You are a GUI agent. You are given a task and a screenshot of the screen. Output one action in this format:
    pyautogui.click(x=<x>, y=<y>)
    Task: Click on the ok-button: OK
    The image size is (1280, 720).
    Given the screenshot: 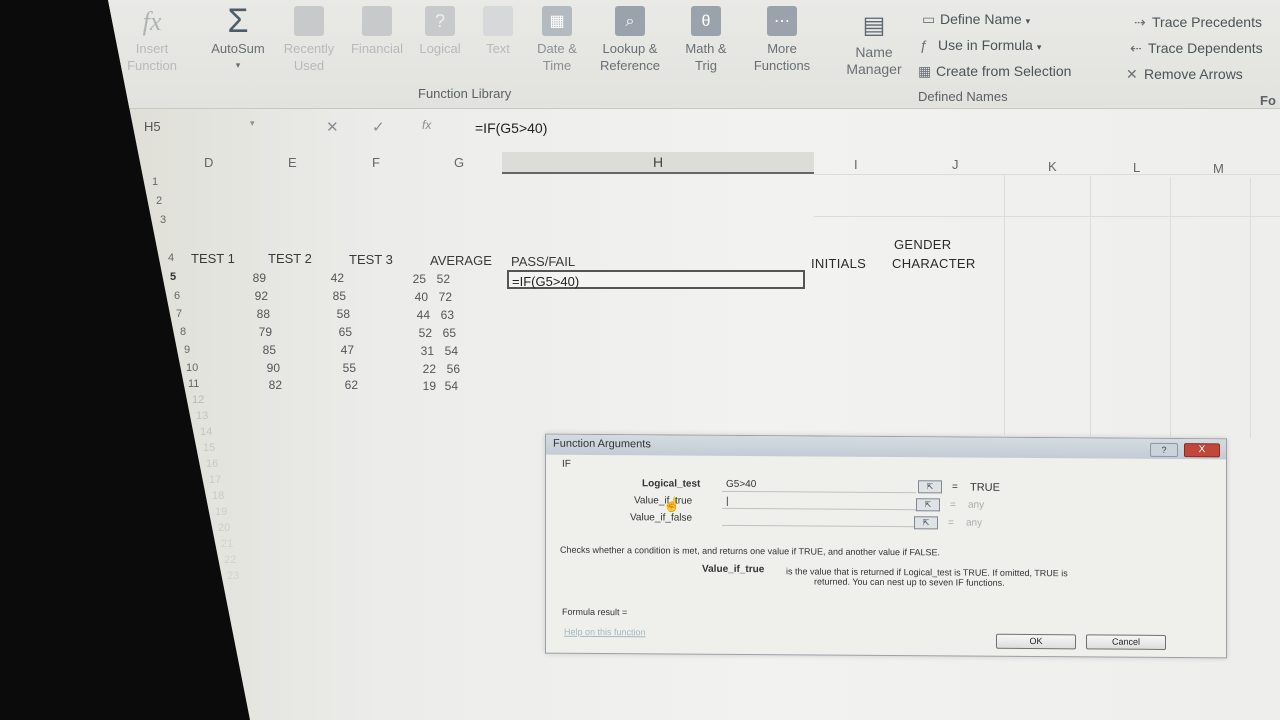 What is the action you would take?
    pyautogui.click(x=1036, y=641)
    